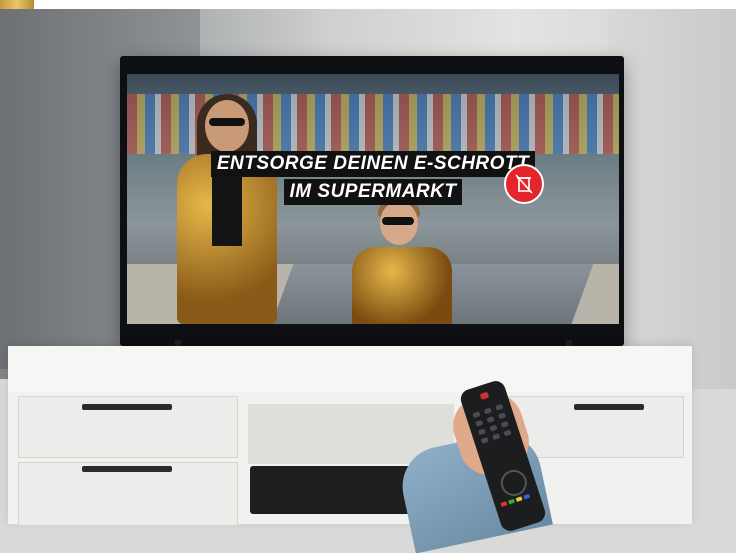  I want to click on performer-right, so click(402, 261).